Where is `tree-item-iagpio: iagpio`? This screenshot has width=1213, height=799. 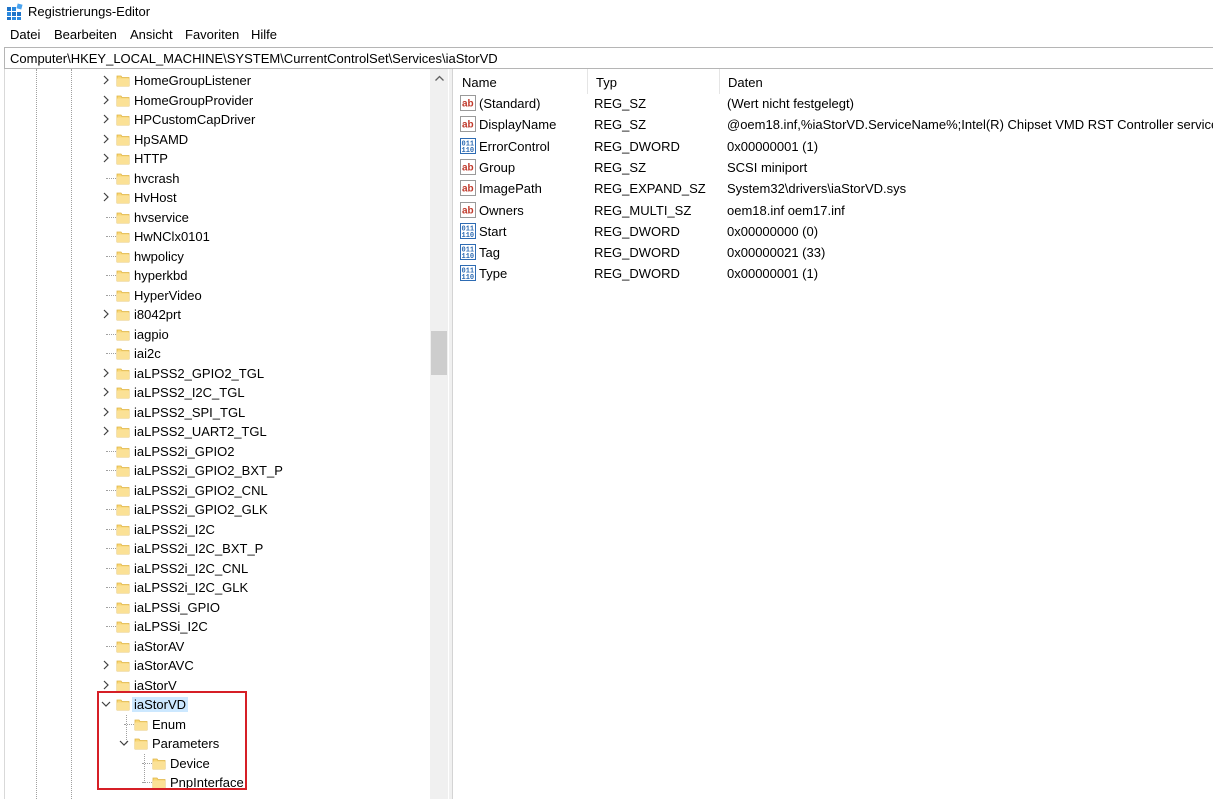
tree-item-iagpio: iagpio is located at coordinates (218, 335).